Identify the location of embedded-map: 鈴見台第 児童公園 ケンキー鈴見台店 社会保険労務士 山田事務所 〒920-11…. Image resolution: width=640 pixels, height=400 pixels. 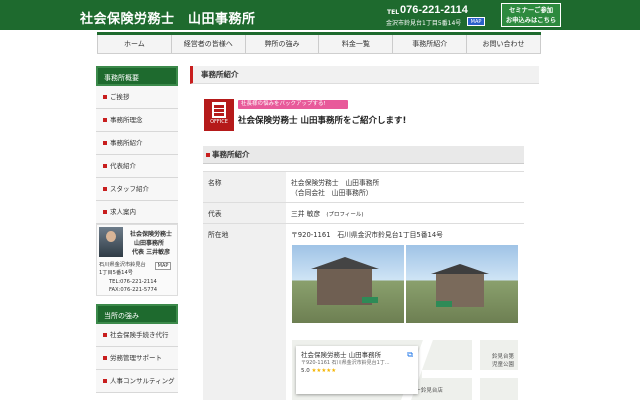
(405, 370).